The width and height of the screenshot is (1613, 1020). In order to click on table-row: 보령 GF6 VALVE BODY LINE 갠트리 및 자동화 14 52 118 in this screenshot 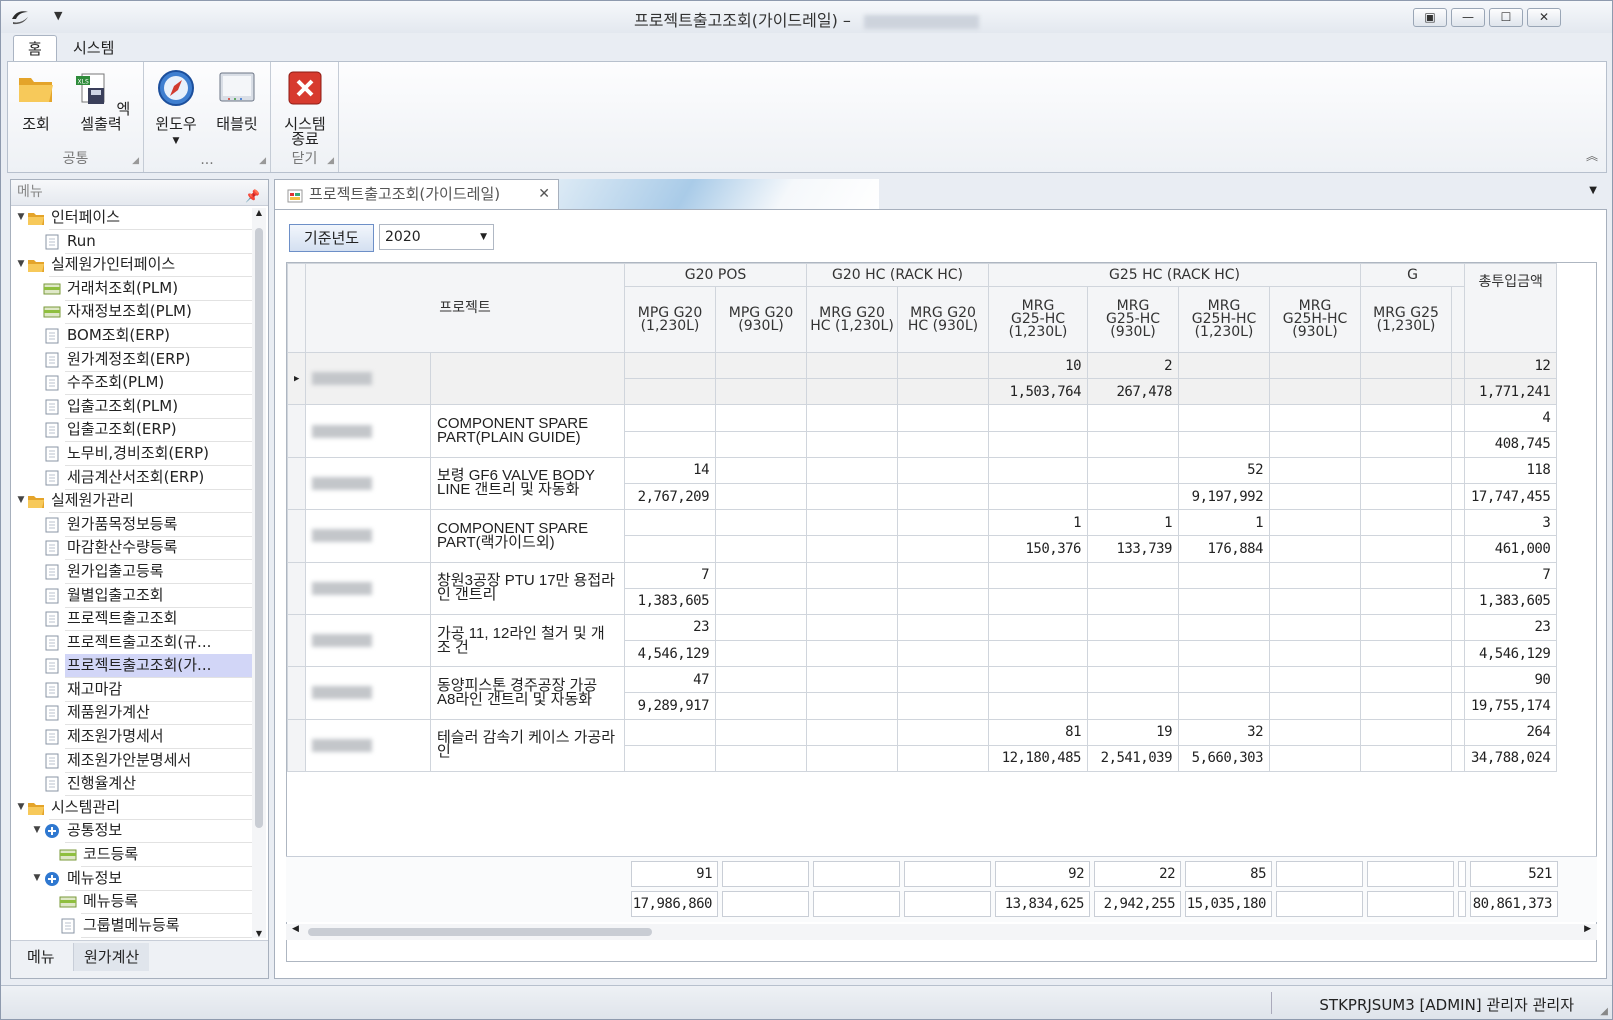, I will do `click(922, 483)`.